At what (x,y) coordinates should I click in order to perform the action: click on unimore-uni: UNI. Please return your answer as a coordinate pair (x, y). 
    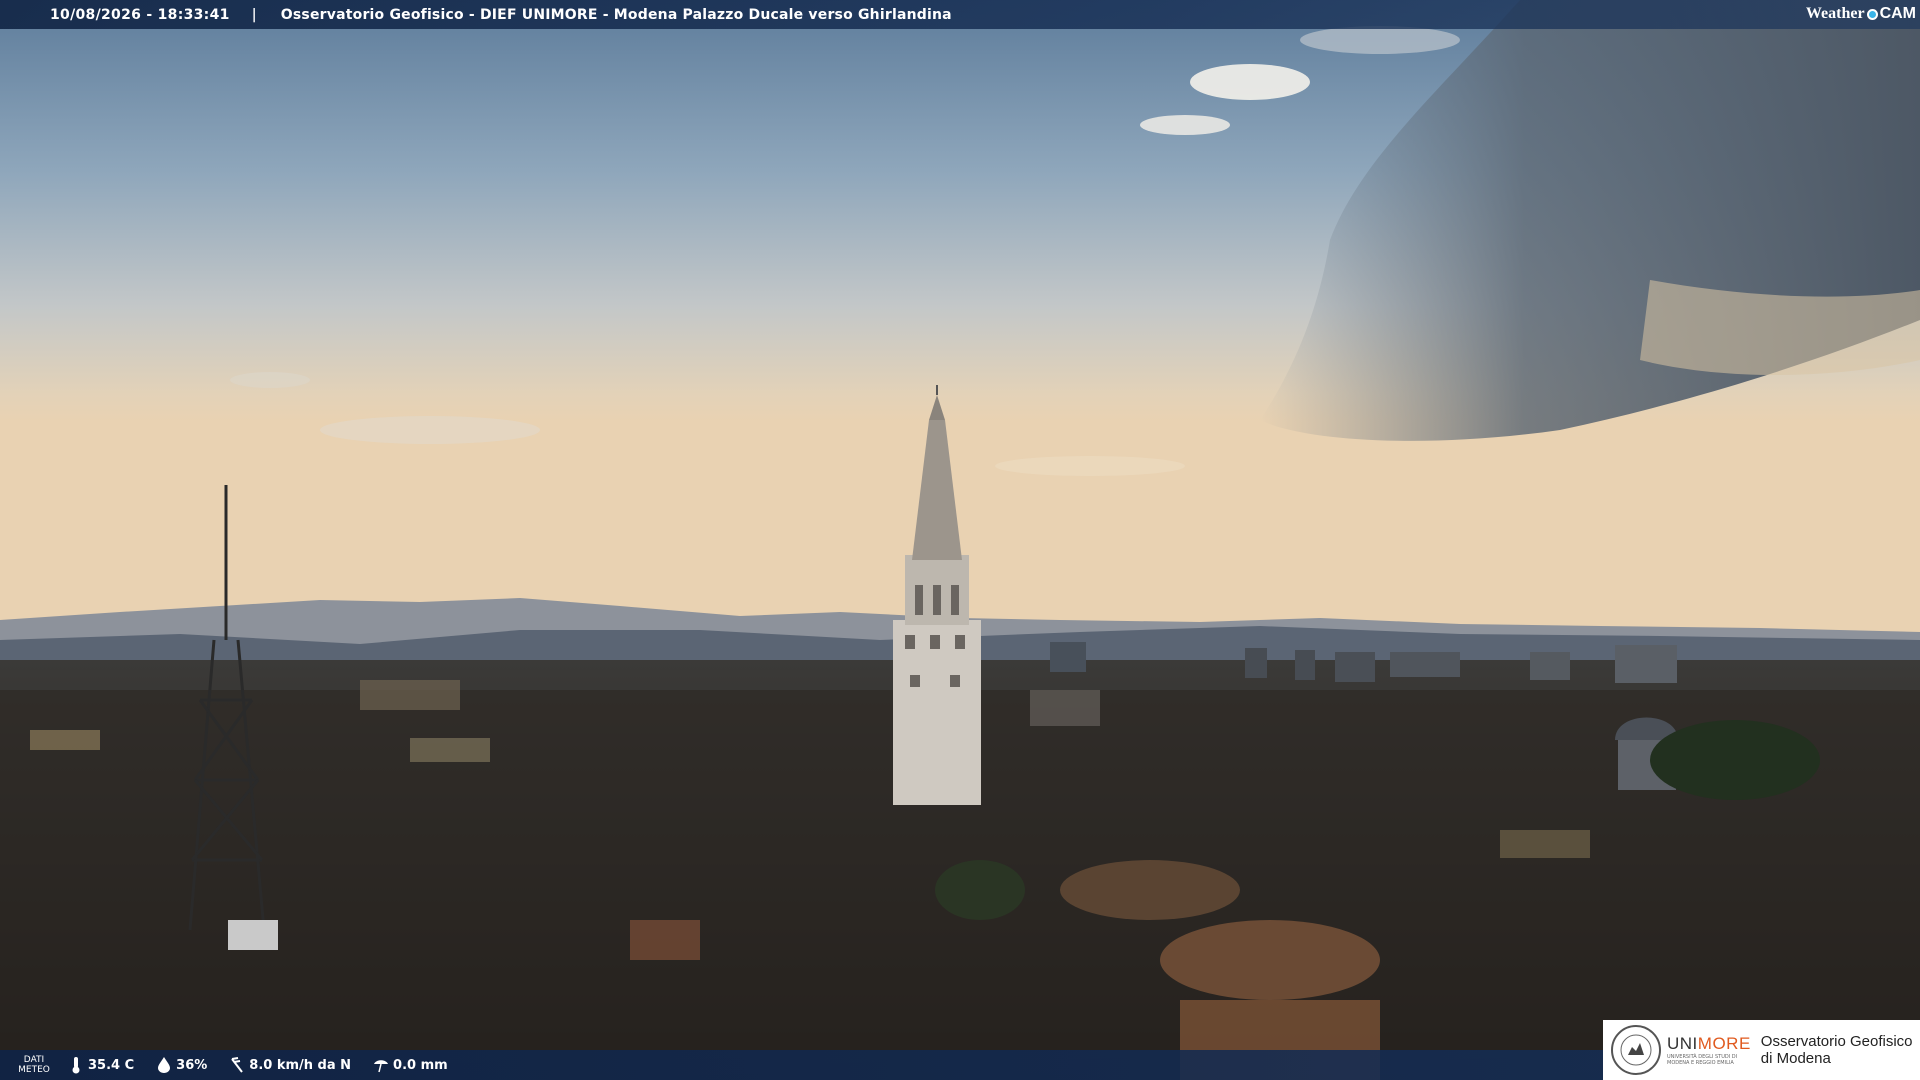
    Looking at the image, I should click on (1682, 1043).